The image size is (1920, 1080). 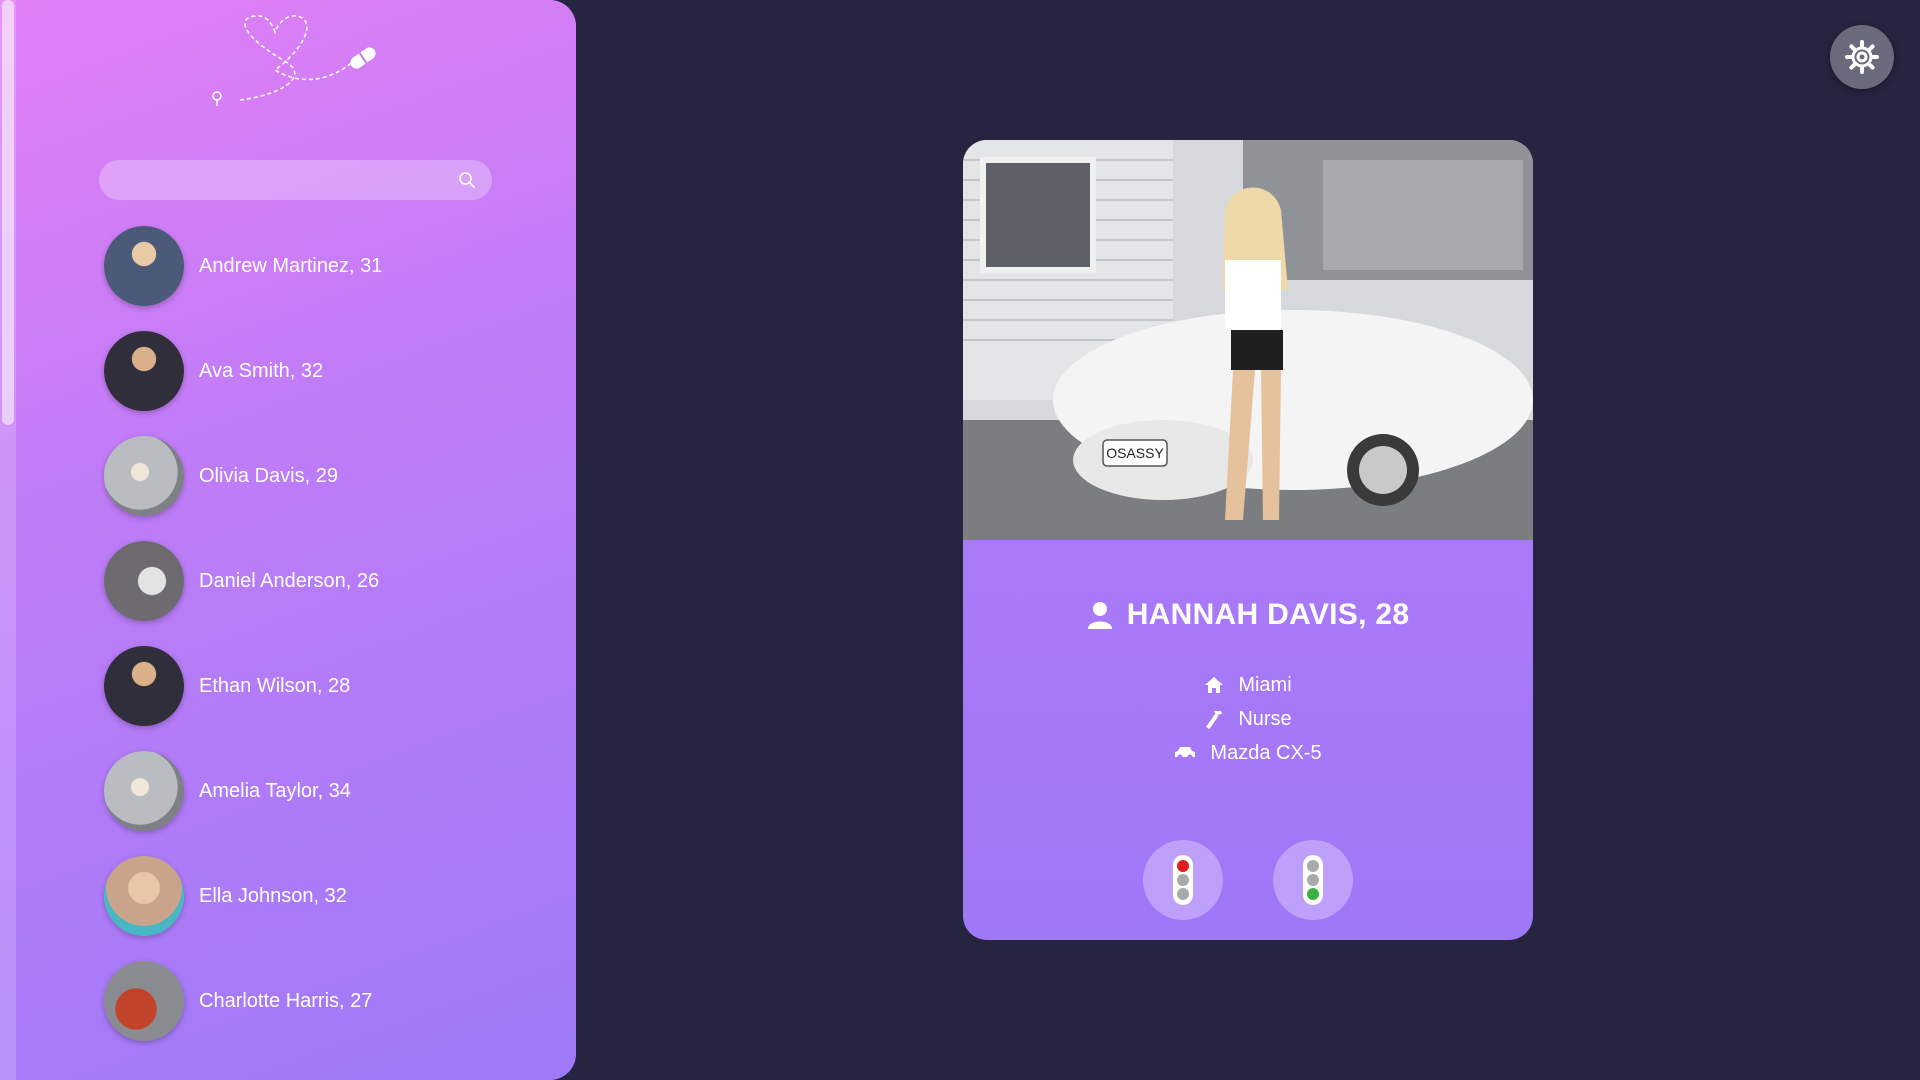 I want to click on gear-icon, so click(x=1862, y=57).